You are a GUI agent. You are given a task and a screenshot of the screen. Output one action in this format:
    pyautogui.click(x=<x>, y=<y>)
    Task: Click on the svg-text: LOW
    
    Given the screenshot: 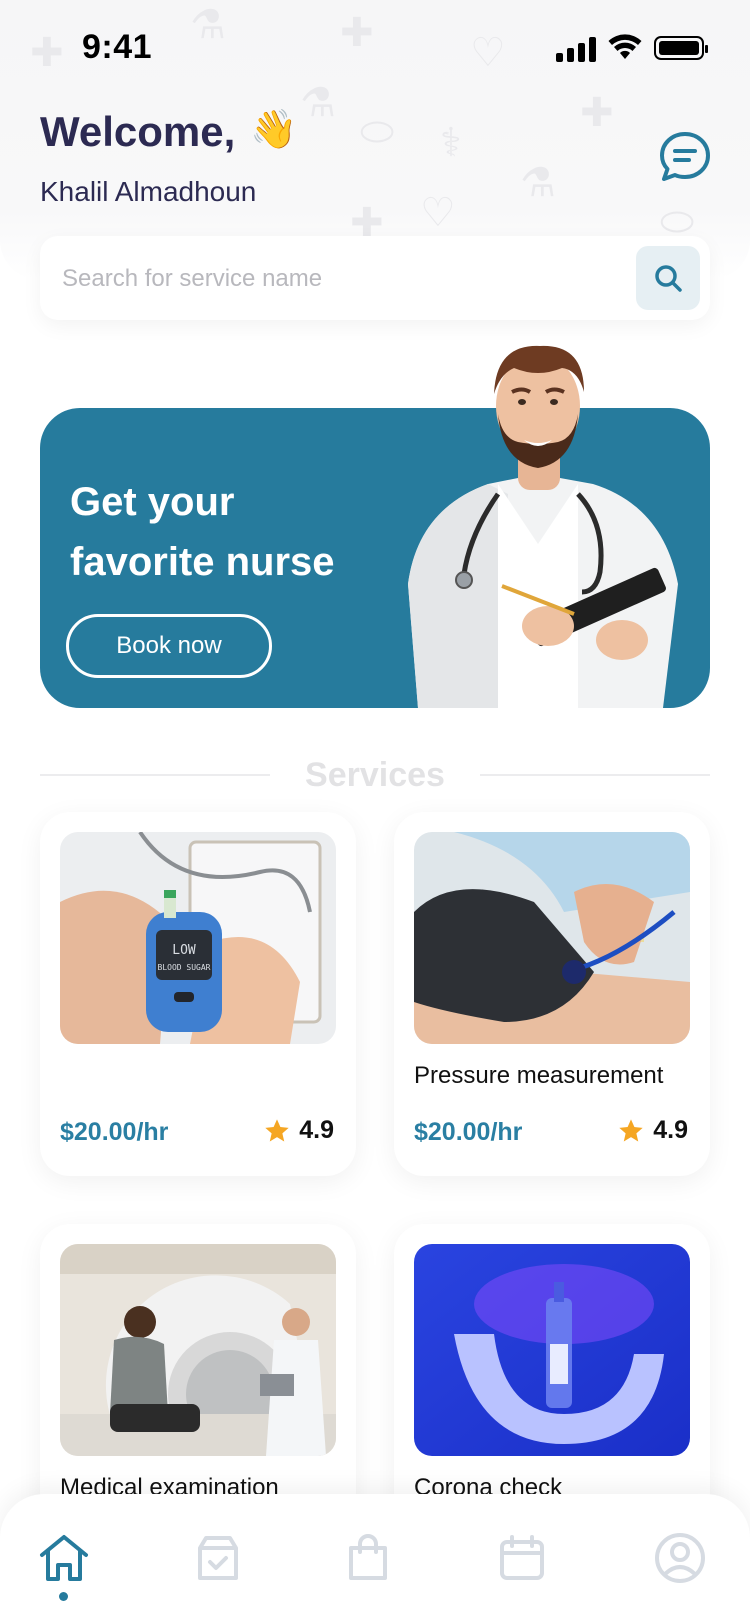 What is the action you would take?
    pyautogui.click(x=184, y=950)
    